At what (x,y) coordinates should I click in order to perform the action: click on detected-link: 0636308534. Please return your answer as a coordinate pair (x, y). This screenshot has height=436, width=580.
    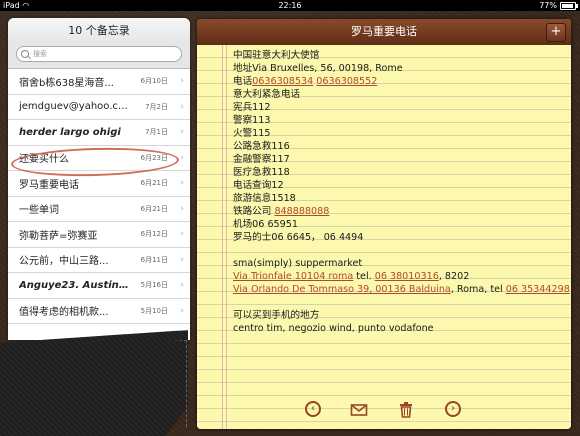
    Looking at the image, I should click on (282, 81).